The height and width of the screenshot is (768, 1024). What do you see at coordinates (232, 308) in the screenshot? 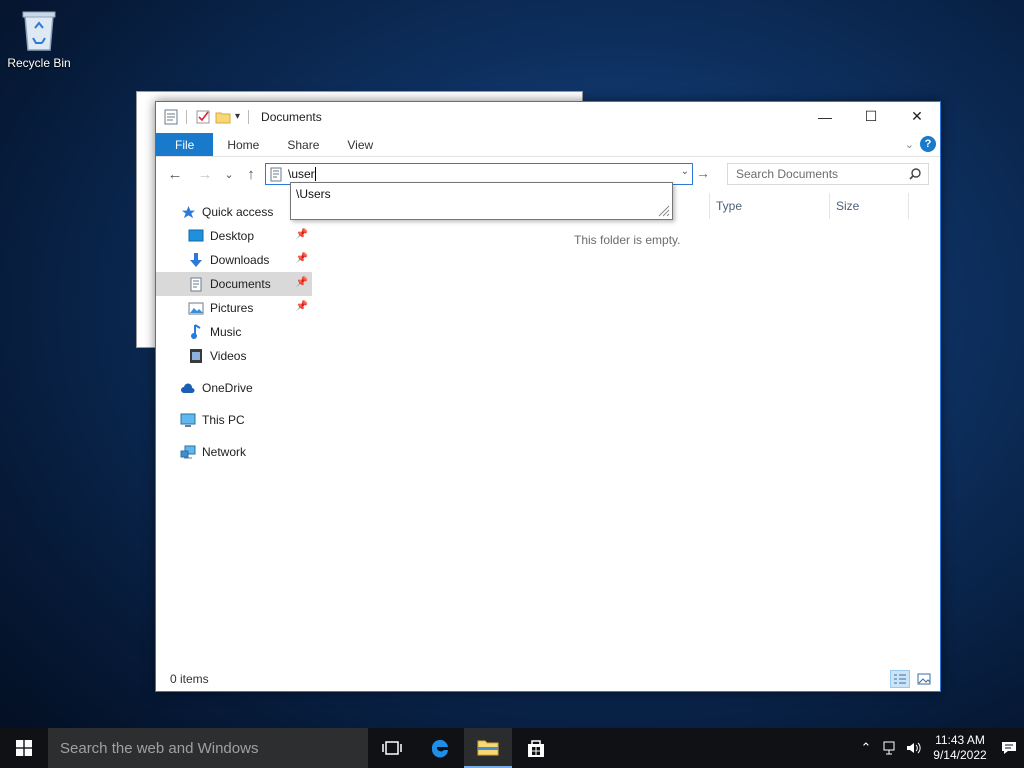
I see `sidebar-item-label: Pictures` at bounding box center [232, 308].